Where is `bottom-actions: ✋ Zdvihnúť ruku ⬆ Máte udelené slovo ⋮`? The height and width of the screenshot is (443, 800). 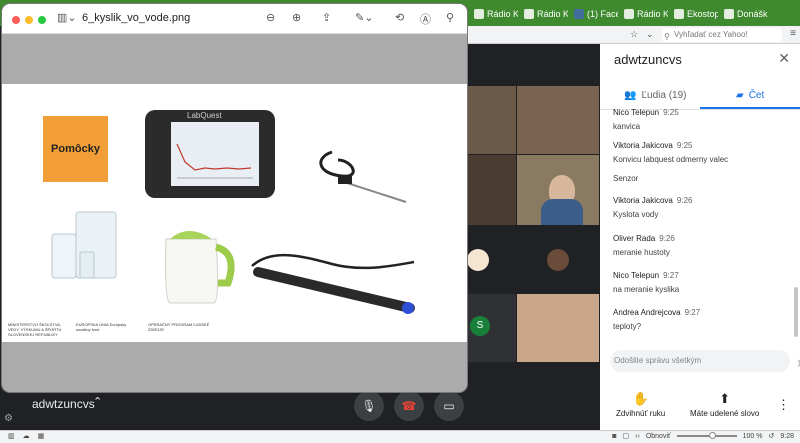 bottom-actions: ✋ Zdvihnúť ruku ⬆ Máte udelené slovo ⋮ is located at coordinates (700, 408).